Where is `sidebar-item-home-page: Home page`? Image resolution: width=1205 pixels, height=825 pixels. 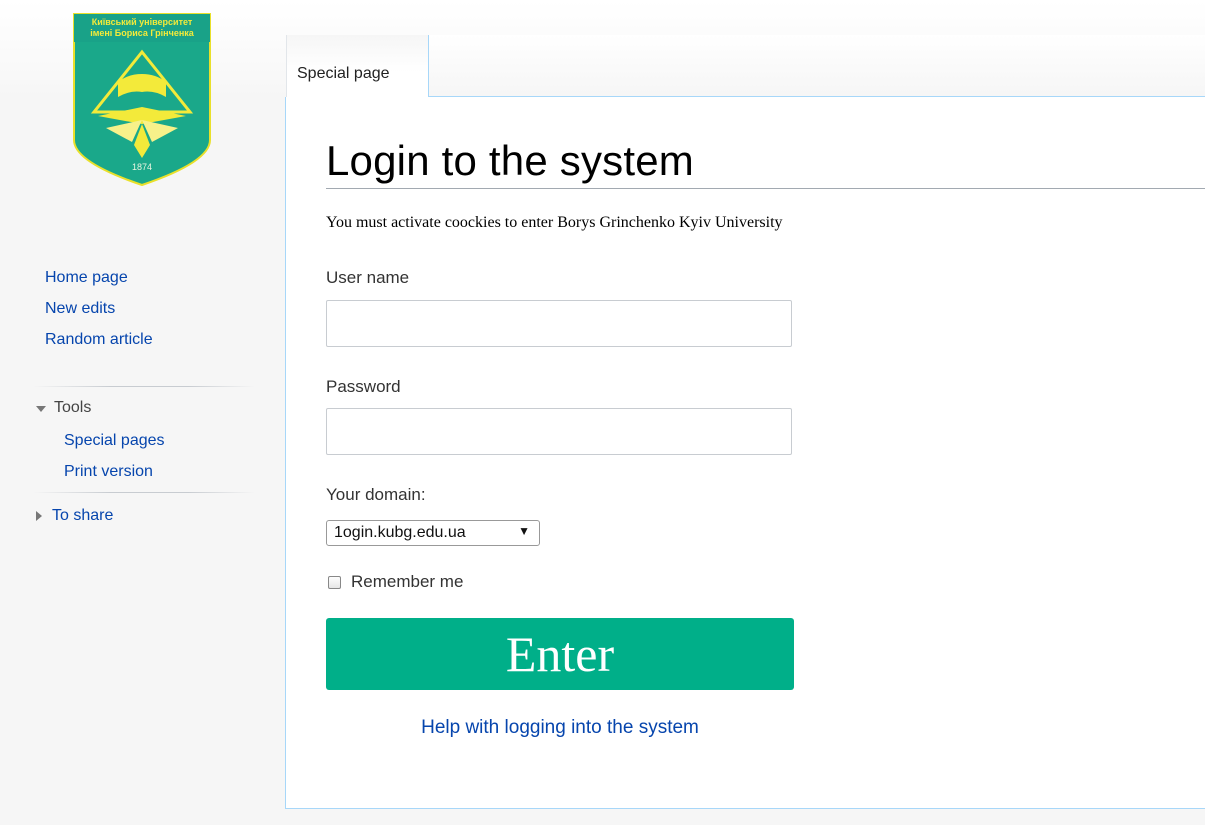 sidebar-item-home-page: Home page is located at coordinates (99, 277).